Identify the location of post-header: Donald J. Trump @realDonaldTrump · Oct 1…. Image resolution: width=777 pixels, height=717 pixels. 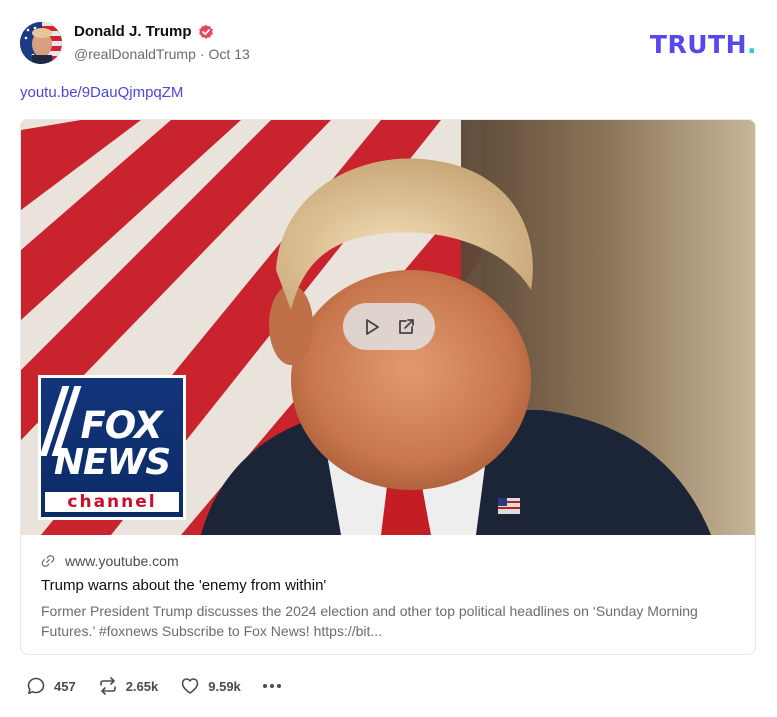
(388, 43).